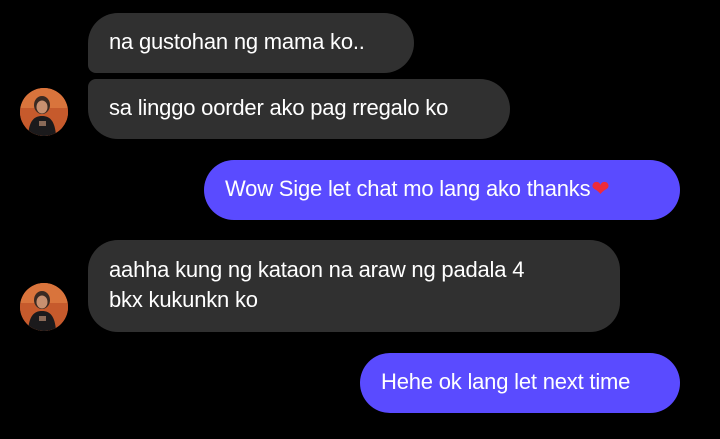 The image size is (720, 439). Describe the element at coordinates (317, 269) in the screenshot. I see `message-text-line: aahha kung ng kataon na araw ng padala 4` at that location.